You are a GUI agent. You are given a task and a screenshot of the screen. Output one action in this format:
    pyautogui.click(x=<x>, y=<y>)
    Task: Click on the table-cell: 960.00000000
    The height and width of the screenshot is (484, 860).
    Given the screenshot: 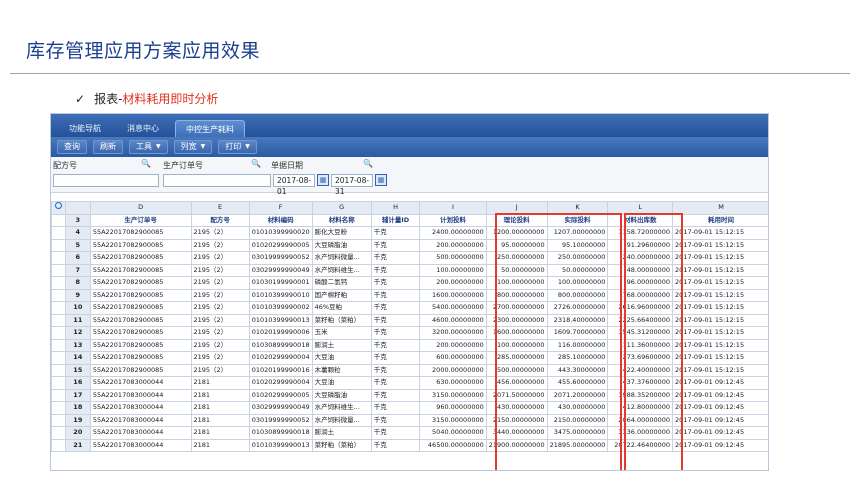 What is the action you would take?
    pyautogui.click(x=453, y=408)
    